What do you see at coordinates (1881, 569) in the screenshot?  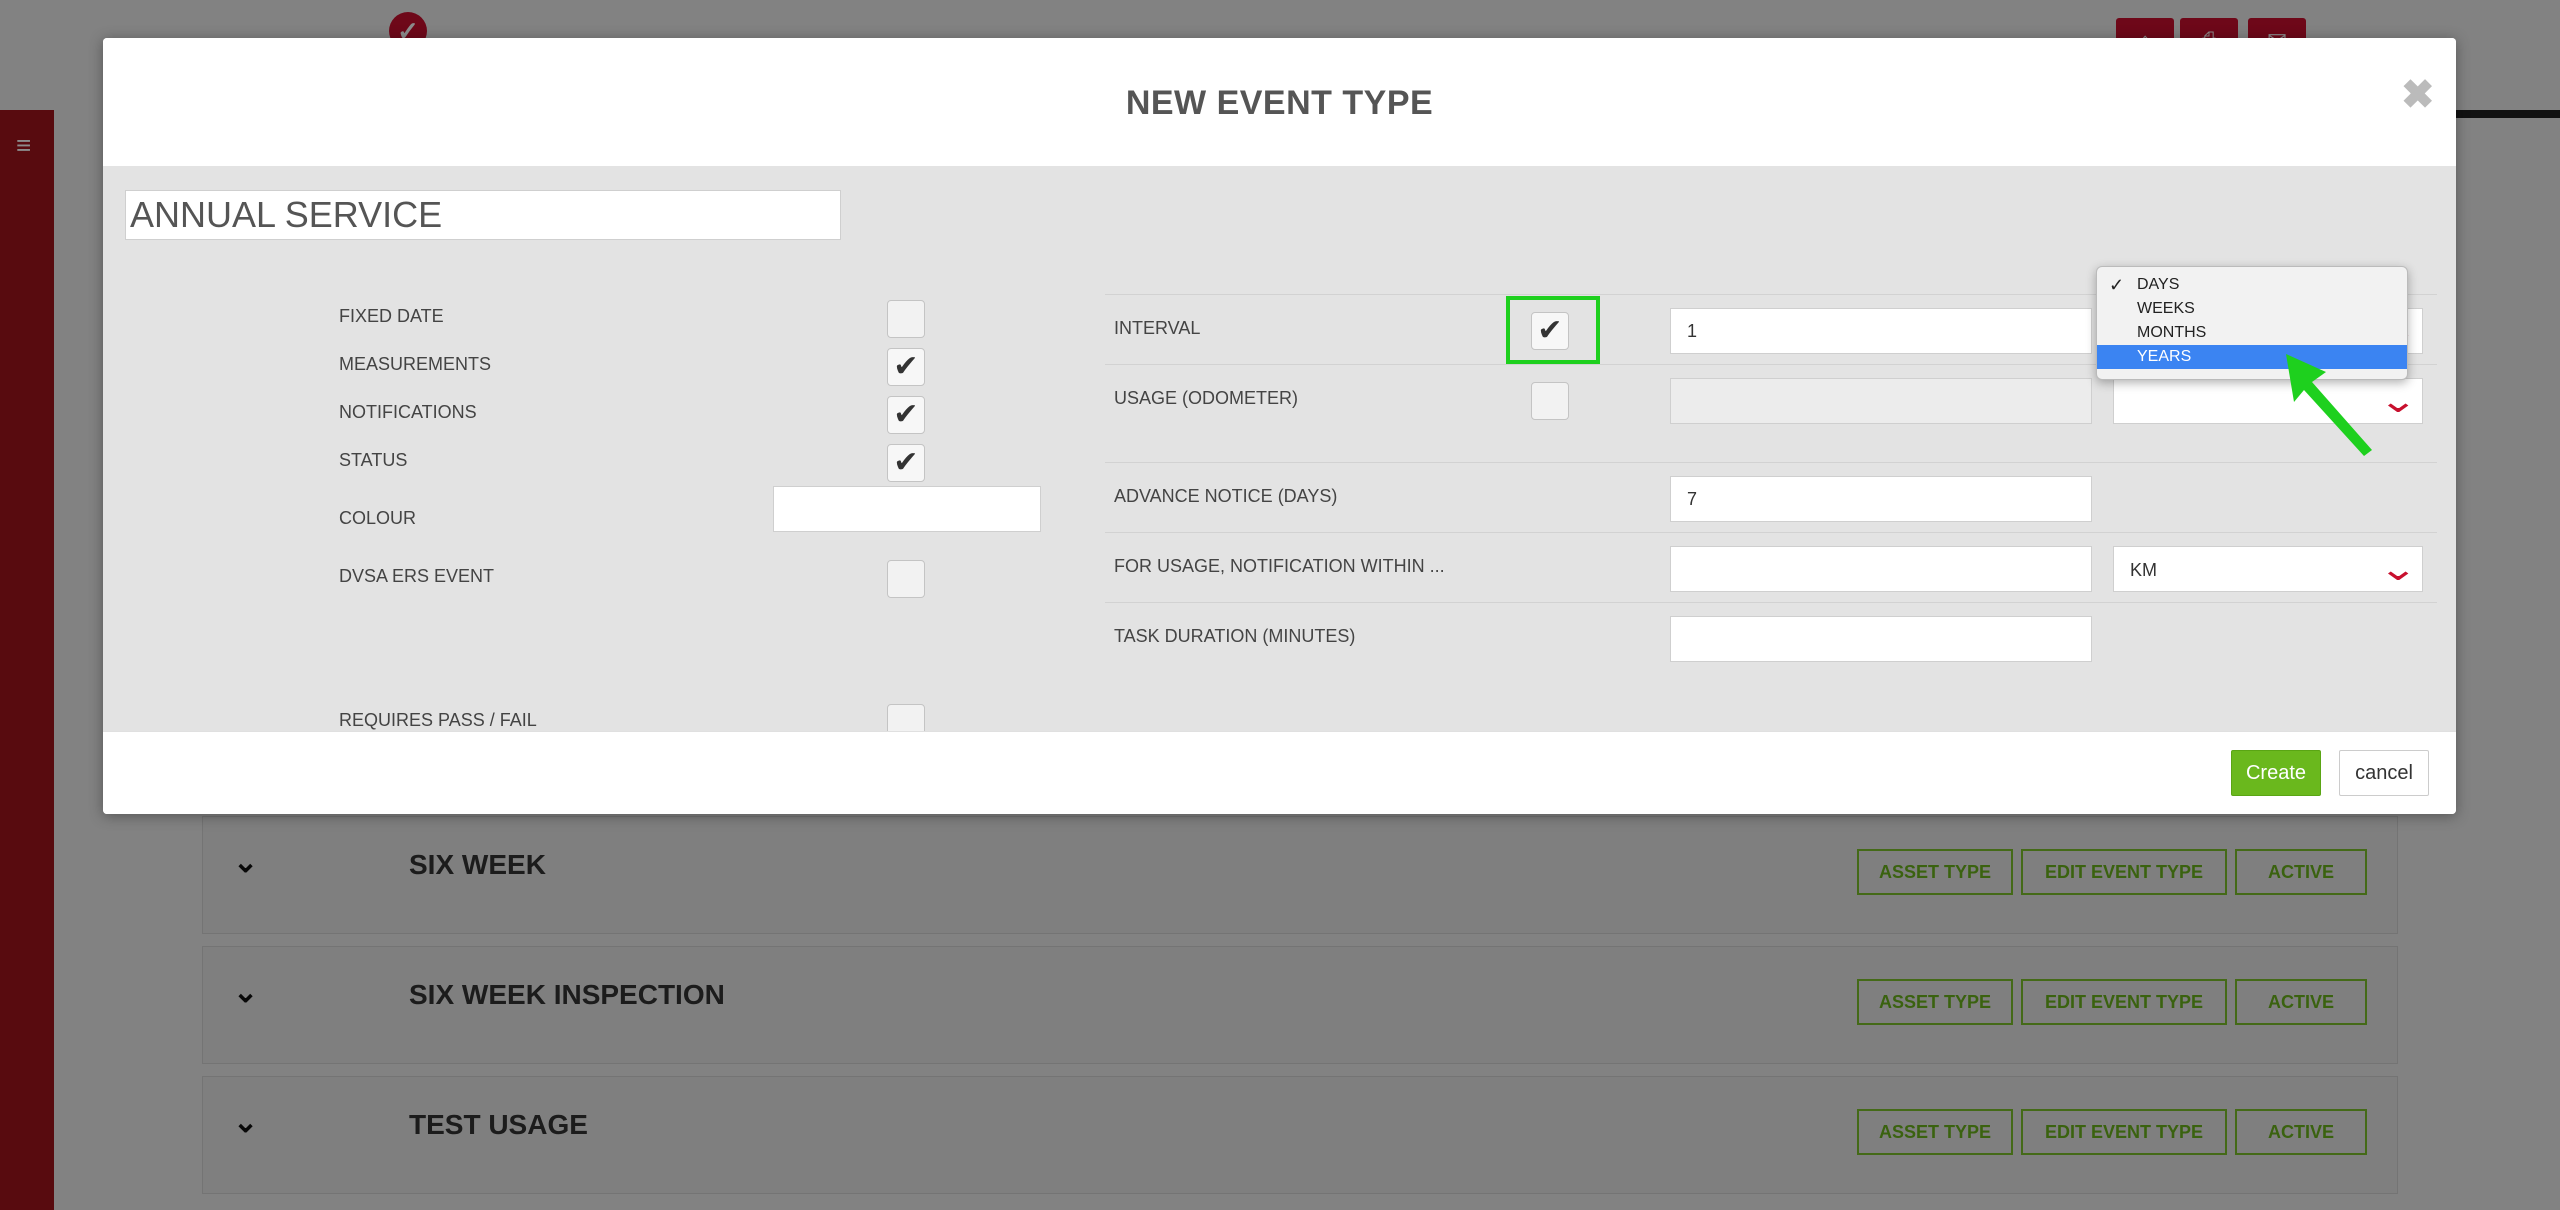 I see `usage-notification-input` at bounding box center [1881, 569].